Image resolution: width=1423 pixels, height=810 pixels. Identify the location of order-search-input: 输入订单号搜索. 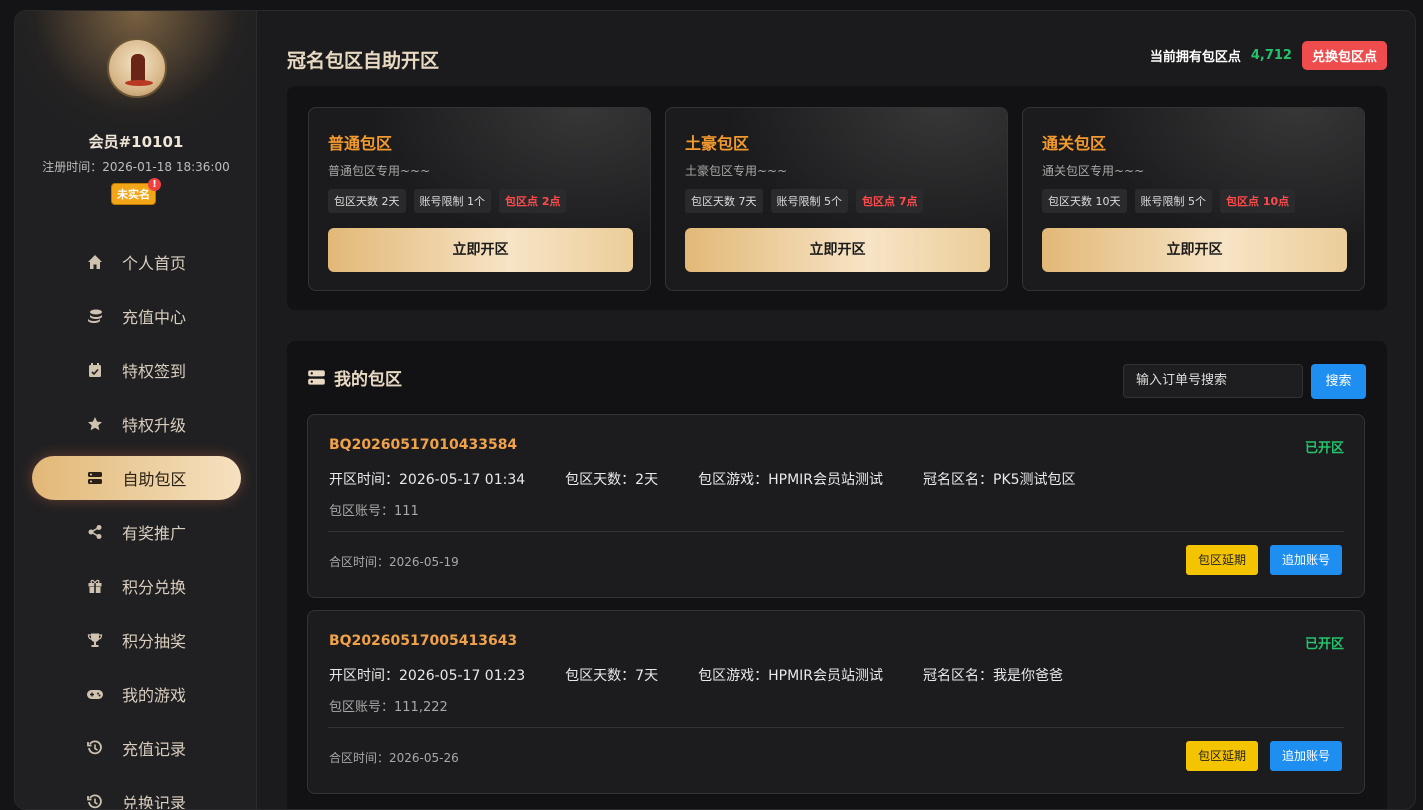
(1213, 381).